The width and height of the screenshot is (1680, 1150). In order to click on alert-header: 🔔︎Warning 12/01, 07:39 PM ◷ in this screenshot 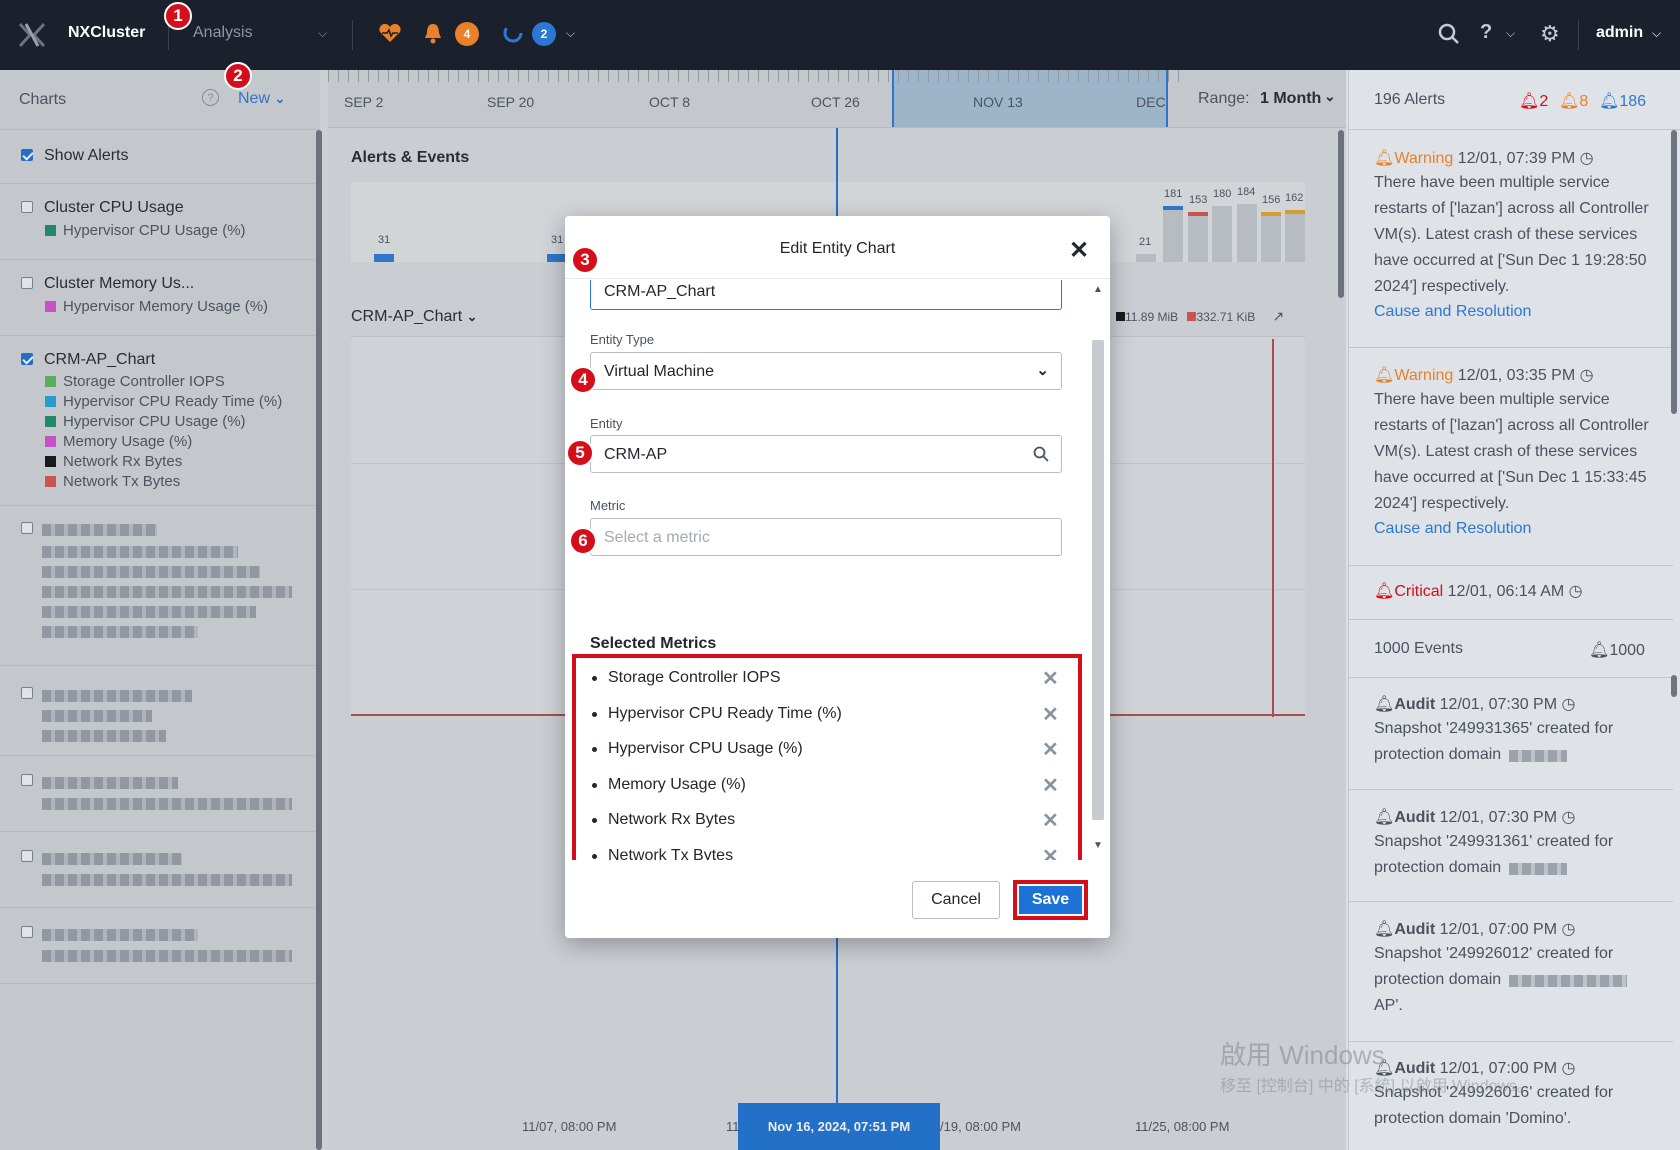, I will do `click(1484, 158)`.